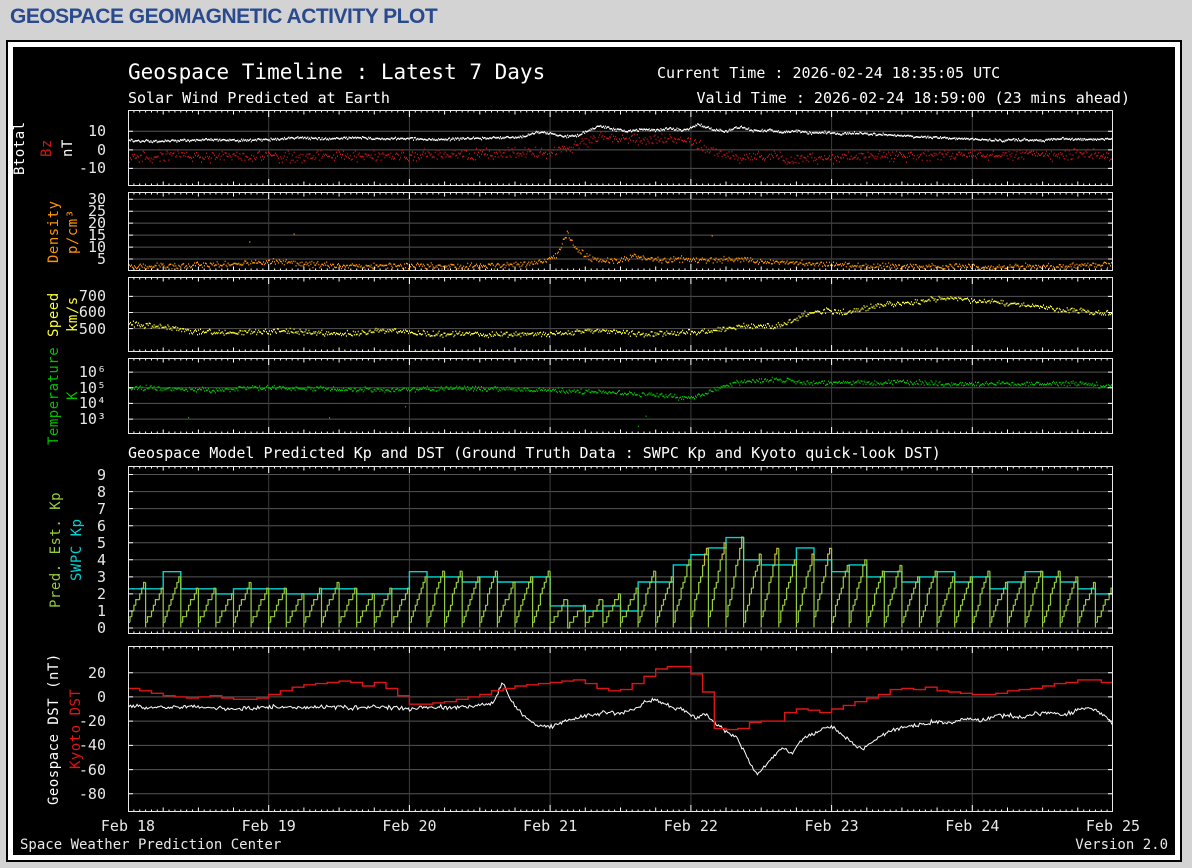 This screenshot has width=1192, height=868. What do you see at coordinates (101, 149) in the screenshot?
I see `ytick-bfield-0: 0` at bounding box center [101, 149].